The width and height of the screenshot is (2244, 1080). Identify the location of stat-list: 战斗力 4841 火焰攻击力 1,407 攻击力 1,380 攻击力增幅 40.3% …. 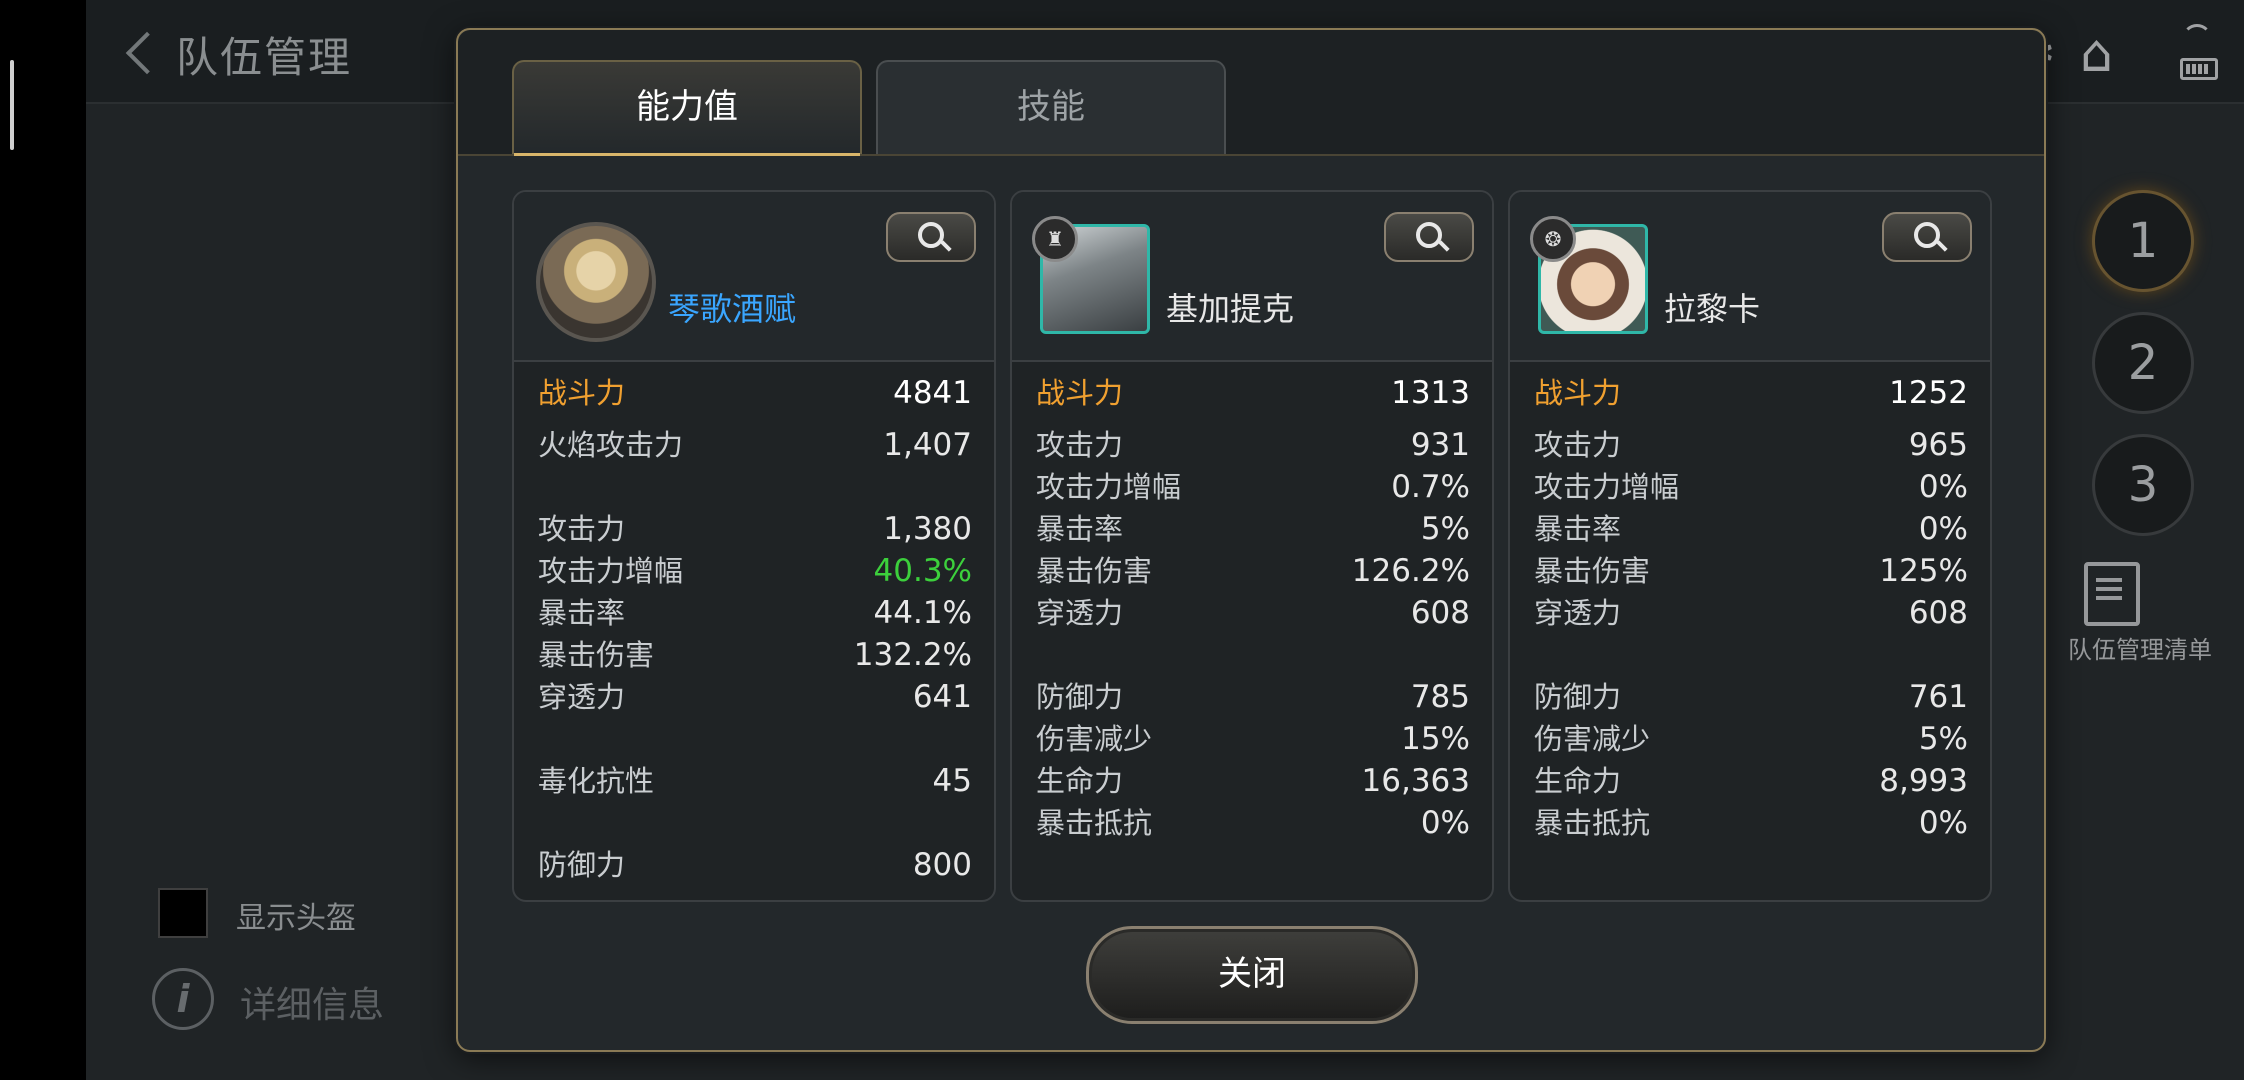
(754, 624).